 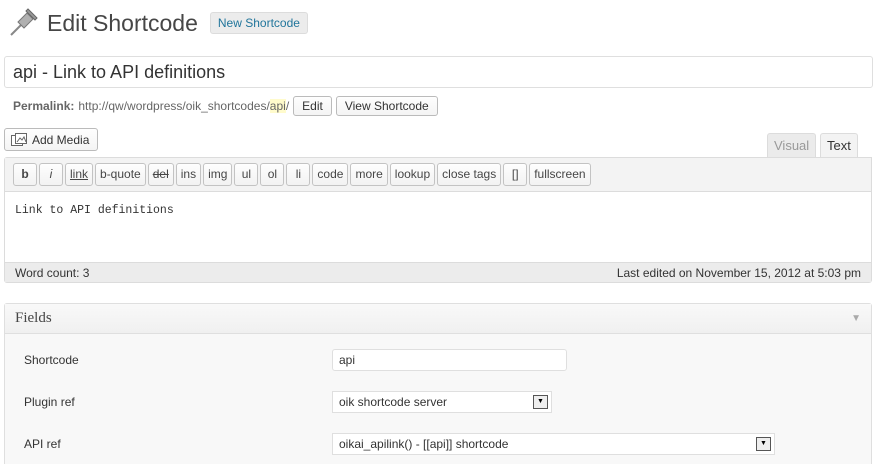 What do you see at coordinates (23, 23) in the screenshot?
I see `pushpin-icon` at bounding box center [23, 23].